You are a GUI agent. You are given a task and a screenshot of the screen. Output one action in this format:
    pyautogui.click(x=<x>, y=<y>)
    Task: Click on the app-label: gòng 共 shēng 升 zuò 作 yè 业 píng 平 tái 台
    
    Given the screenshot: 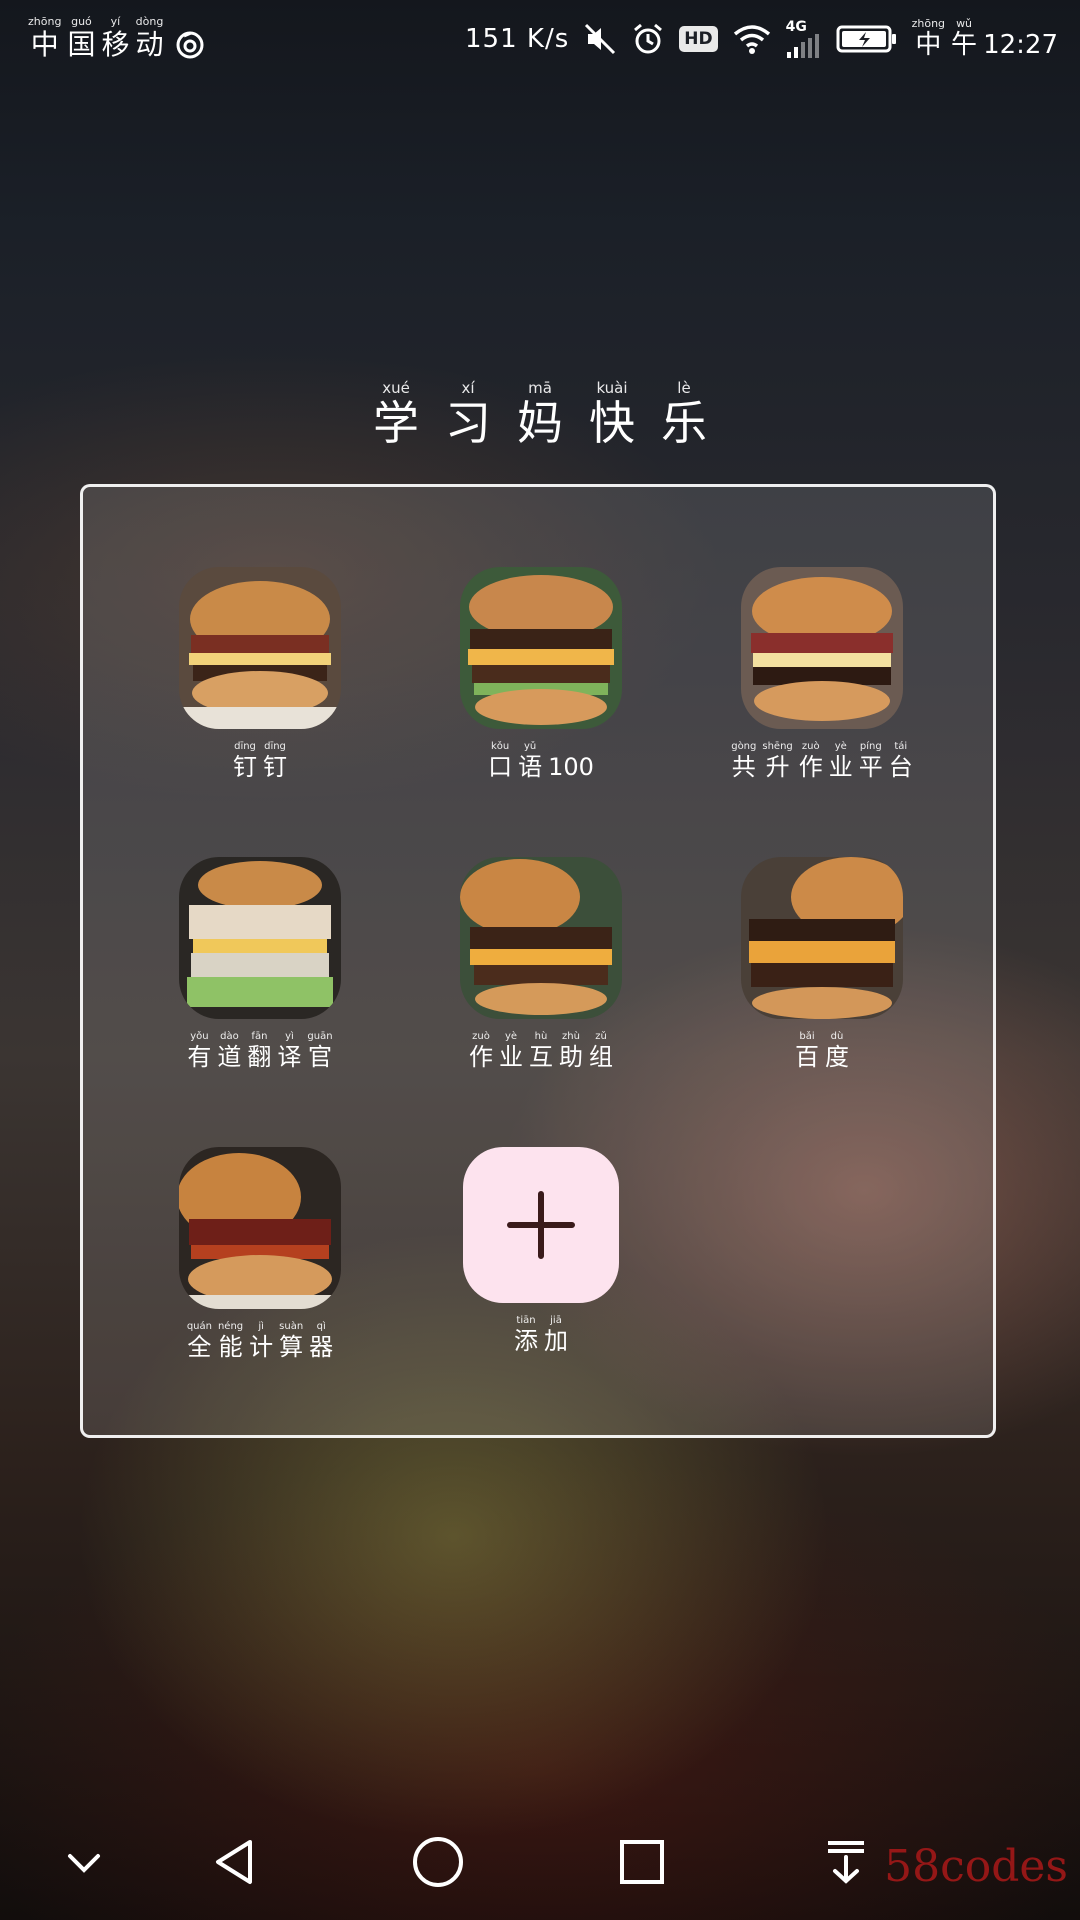 What is the action you would take?
    pyautogui.click(x=822, y=761)
    